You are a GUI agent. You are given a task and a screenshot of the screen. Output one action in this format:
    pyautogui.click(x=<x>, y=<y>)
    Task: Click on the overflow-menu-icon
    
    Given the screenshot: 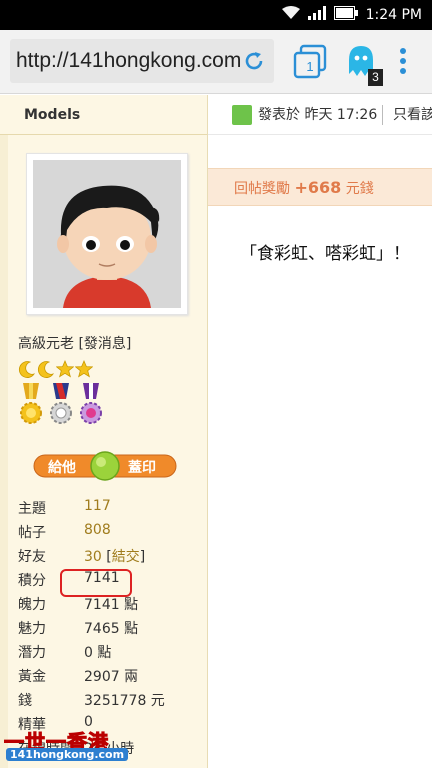 What is the action you would take?
    pyautogui.click(x=403, y=63)
    